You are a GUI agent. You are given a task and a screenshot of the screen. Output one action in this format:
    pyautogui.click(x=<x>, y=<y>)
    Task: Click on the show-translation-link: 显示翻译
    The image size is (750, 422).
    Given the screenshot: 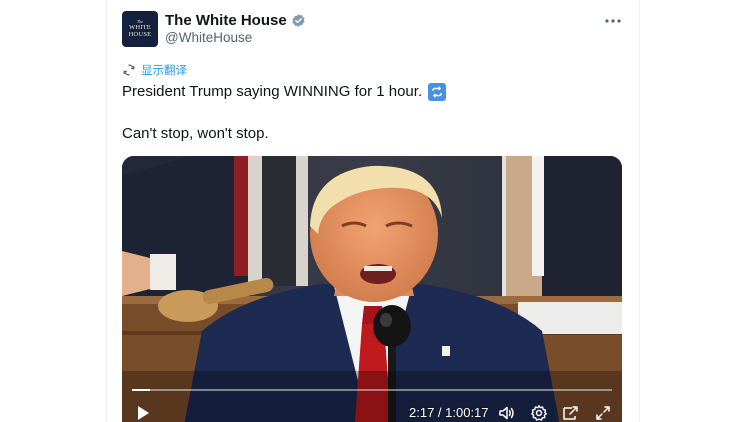 What is the action you would take?
    pyautogui.click(x=154, y=70)
    